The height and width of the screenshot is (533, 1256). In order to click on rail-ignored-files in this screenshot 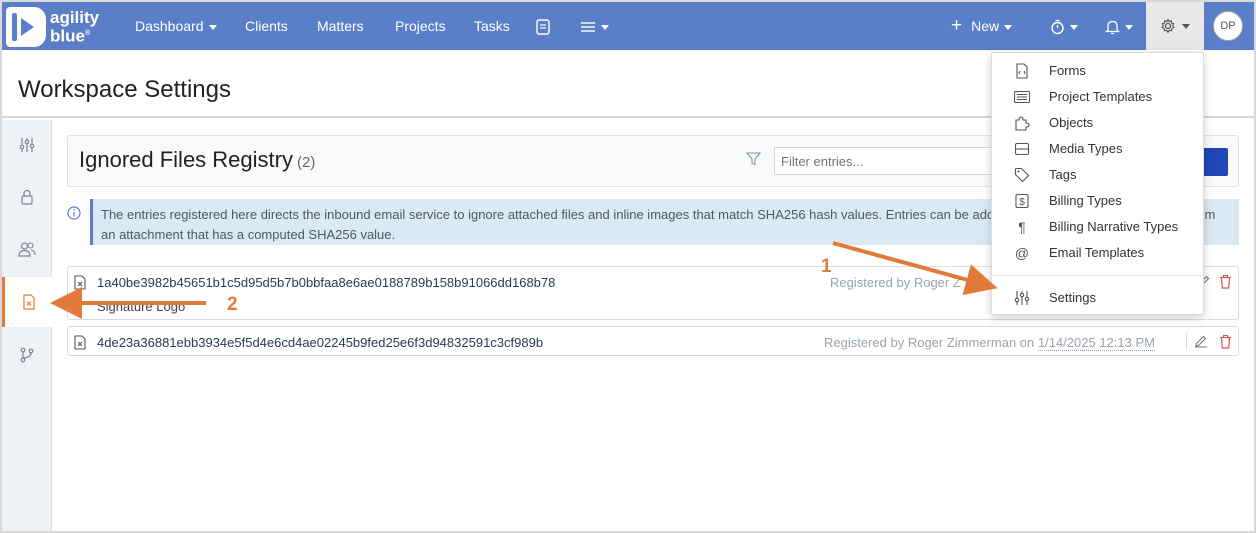, I will do `click(27, 302)`.